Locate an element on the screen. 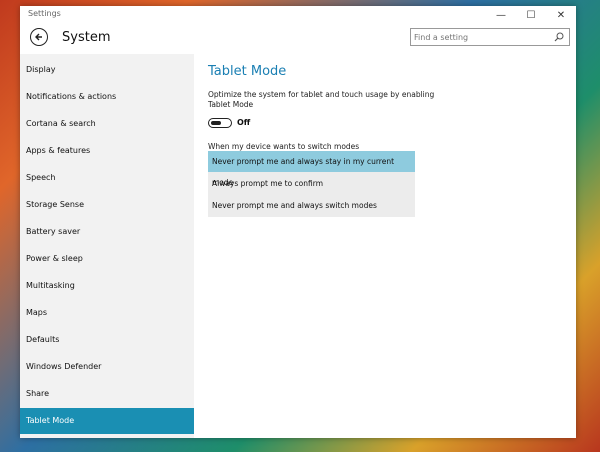  app-title: Settings is located at coordinates (44, 13).